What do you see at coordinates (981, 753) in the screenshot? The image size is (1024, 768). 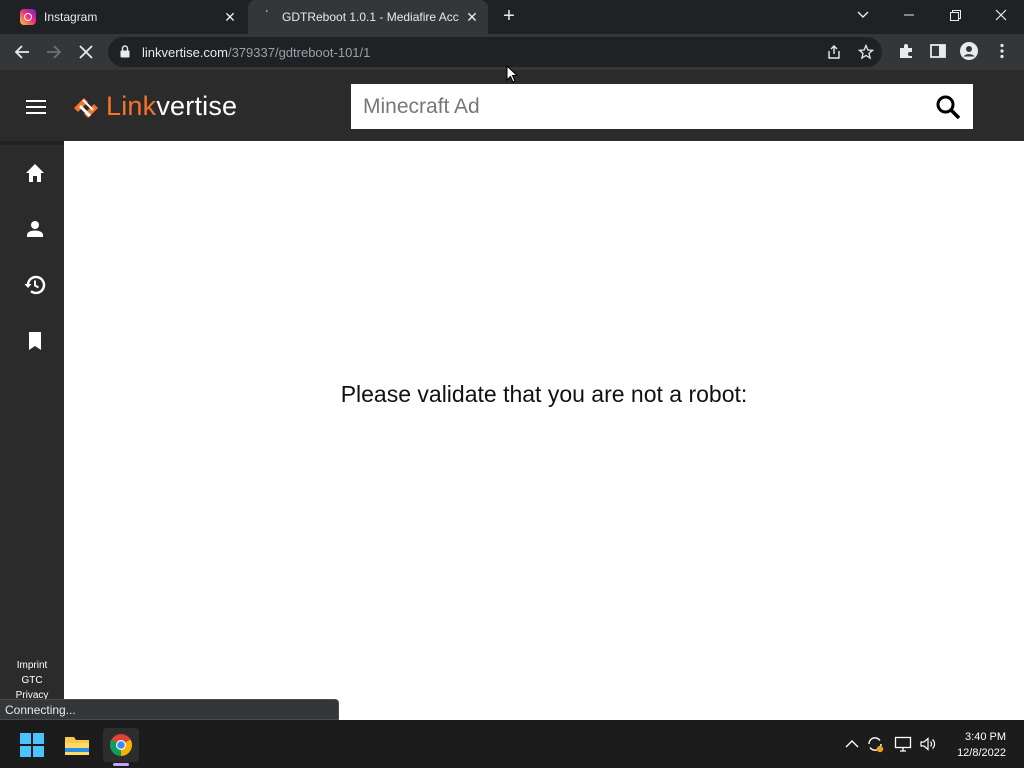 I see `clock-date: 12/8/2022` at bounding box center [981, 753].